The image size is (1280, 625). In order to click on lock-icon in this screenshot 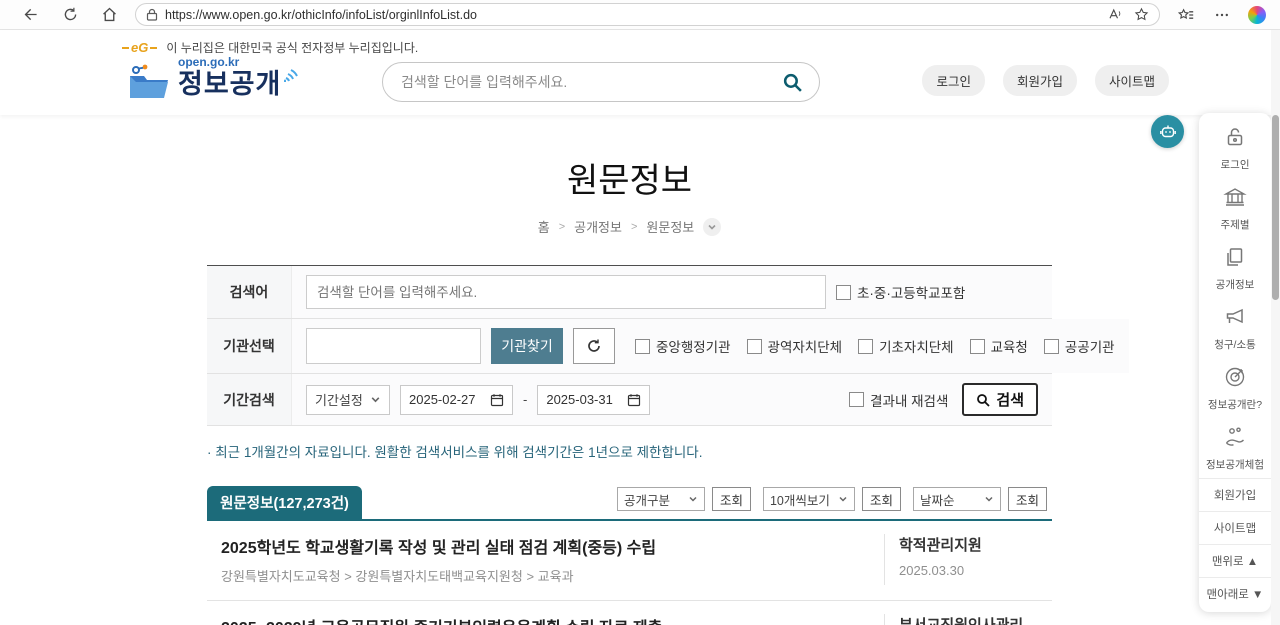, I will do `click(152, 14)`.